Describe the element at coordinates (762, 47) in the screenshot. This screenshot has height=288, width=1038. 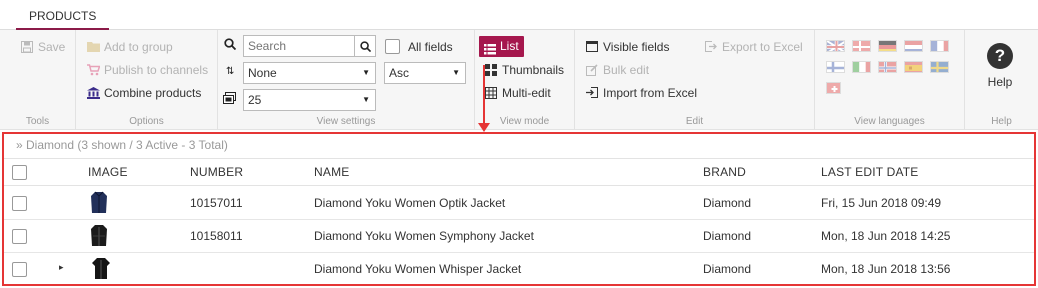
I see `export-label: Export to Excel` at that location.